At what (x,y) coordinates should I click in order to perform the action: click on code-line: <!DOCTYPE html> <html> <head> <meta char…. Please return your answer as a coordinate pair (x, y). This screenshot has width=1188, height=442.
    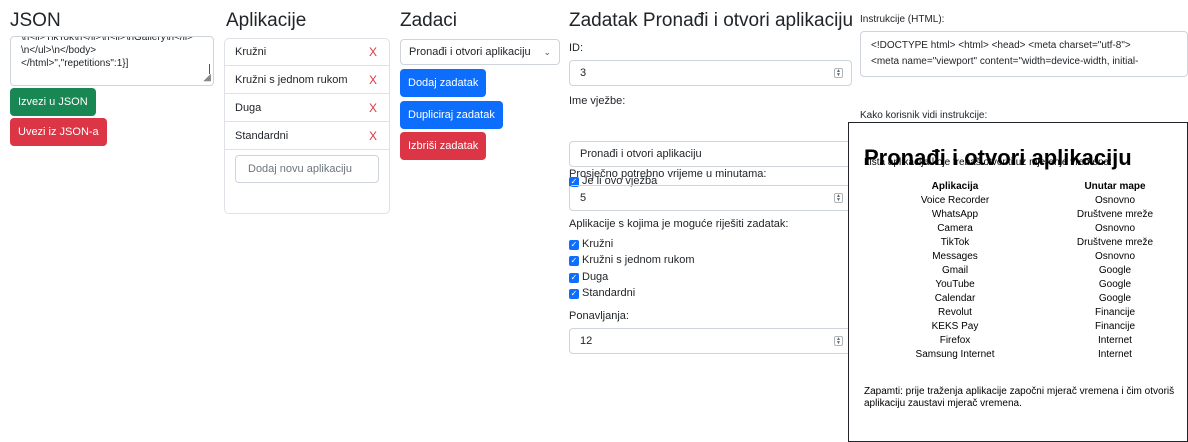
    Looking at the image, I should click on (1001, 45).